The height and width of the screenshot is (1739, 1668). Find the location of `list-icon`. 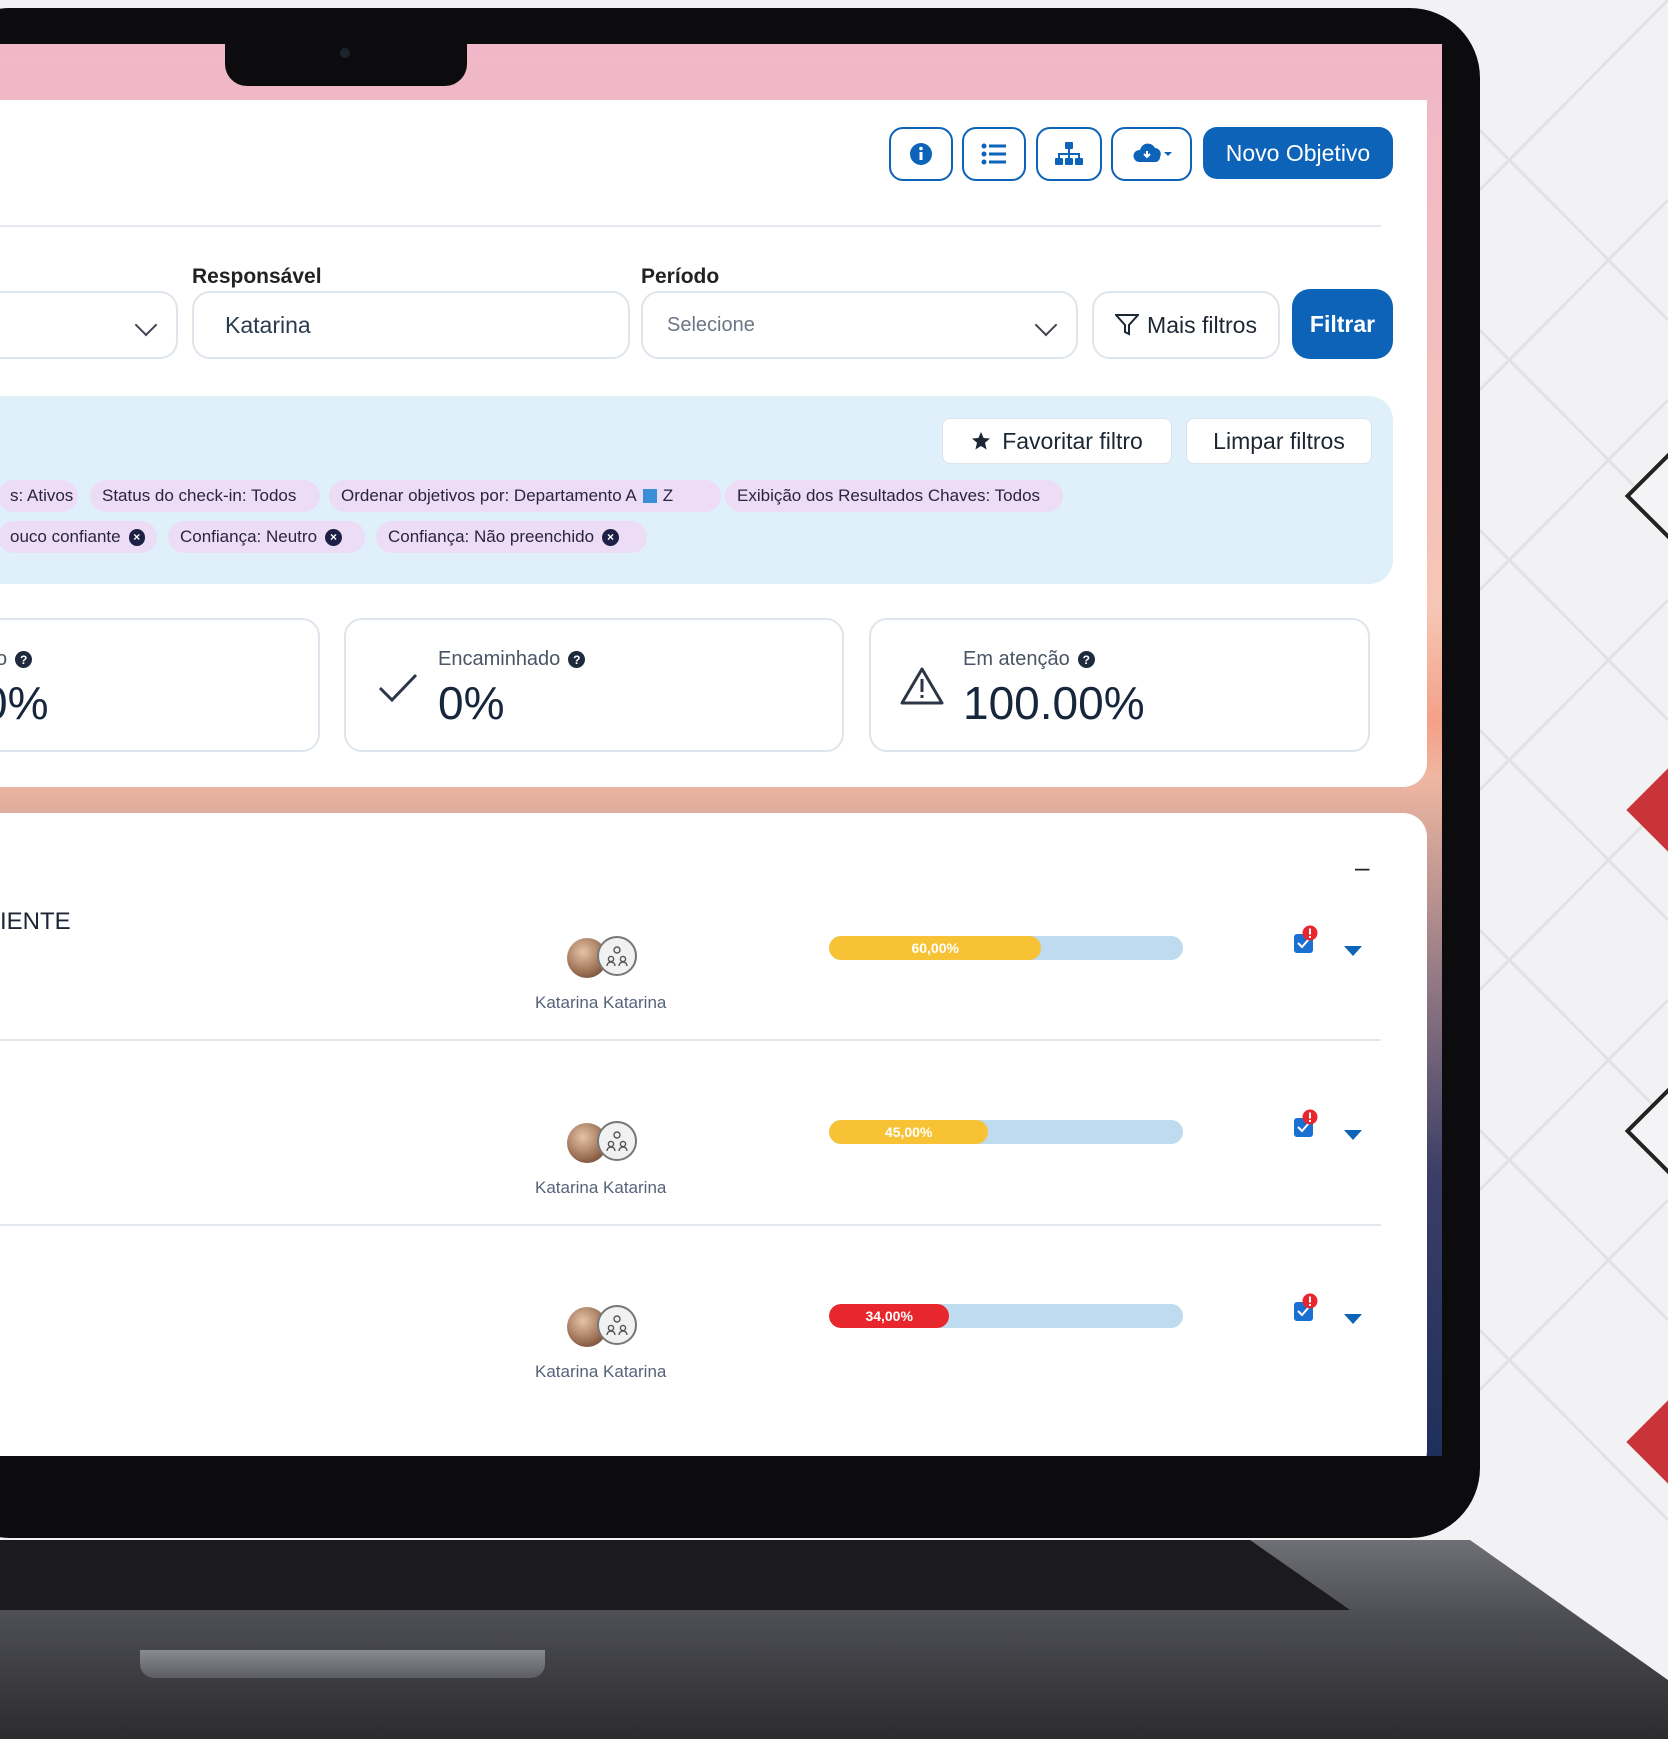

list-icon is located at coordinates (993, 154).